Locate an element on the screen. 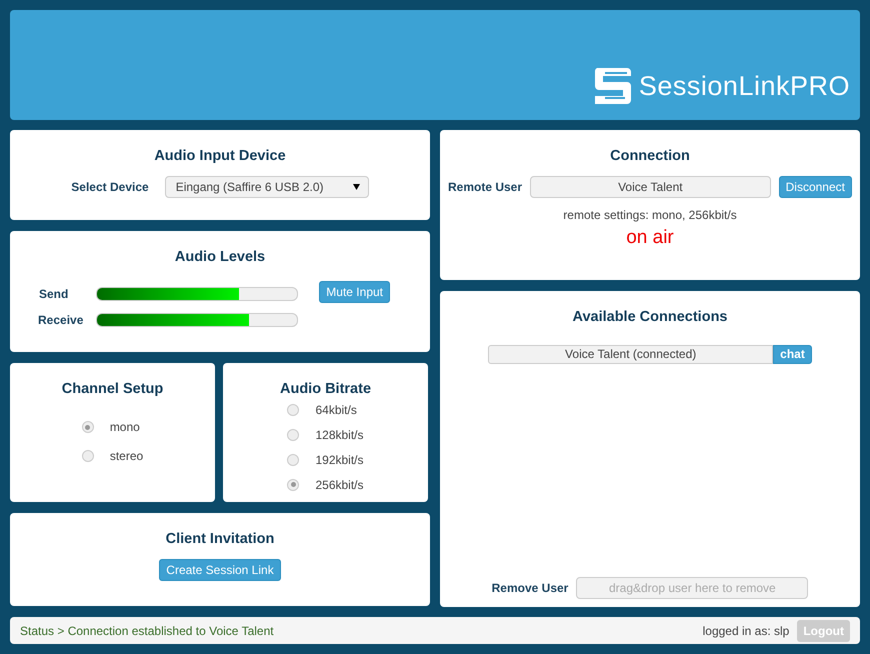 This screenshot has width=870, height=654. option-label: 64kbit/s is located at coordinates (336, 410).